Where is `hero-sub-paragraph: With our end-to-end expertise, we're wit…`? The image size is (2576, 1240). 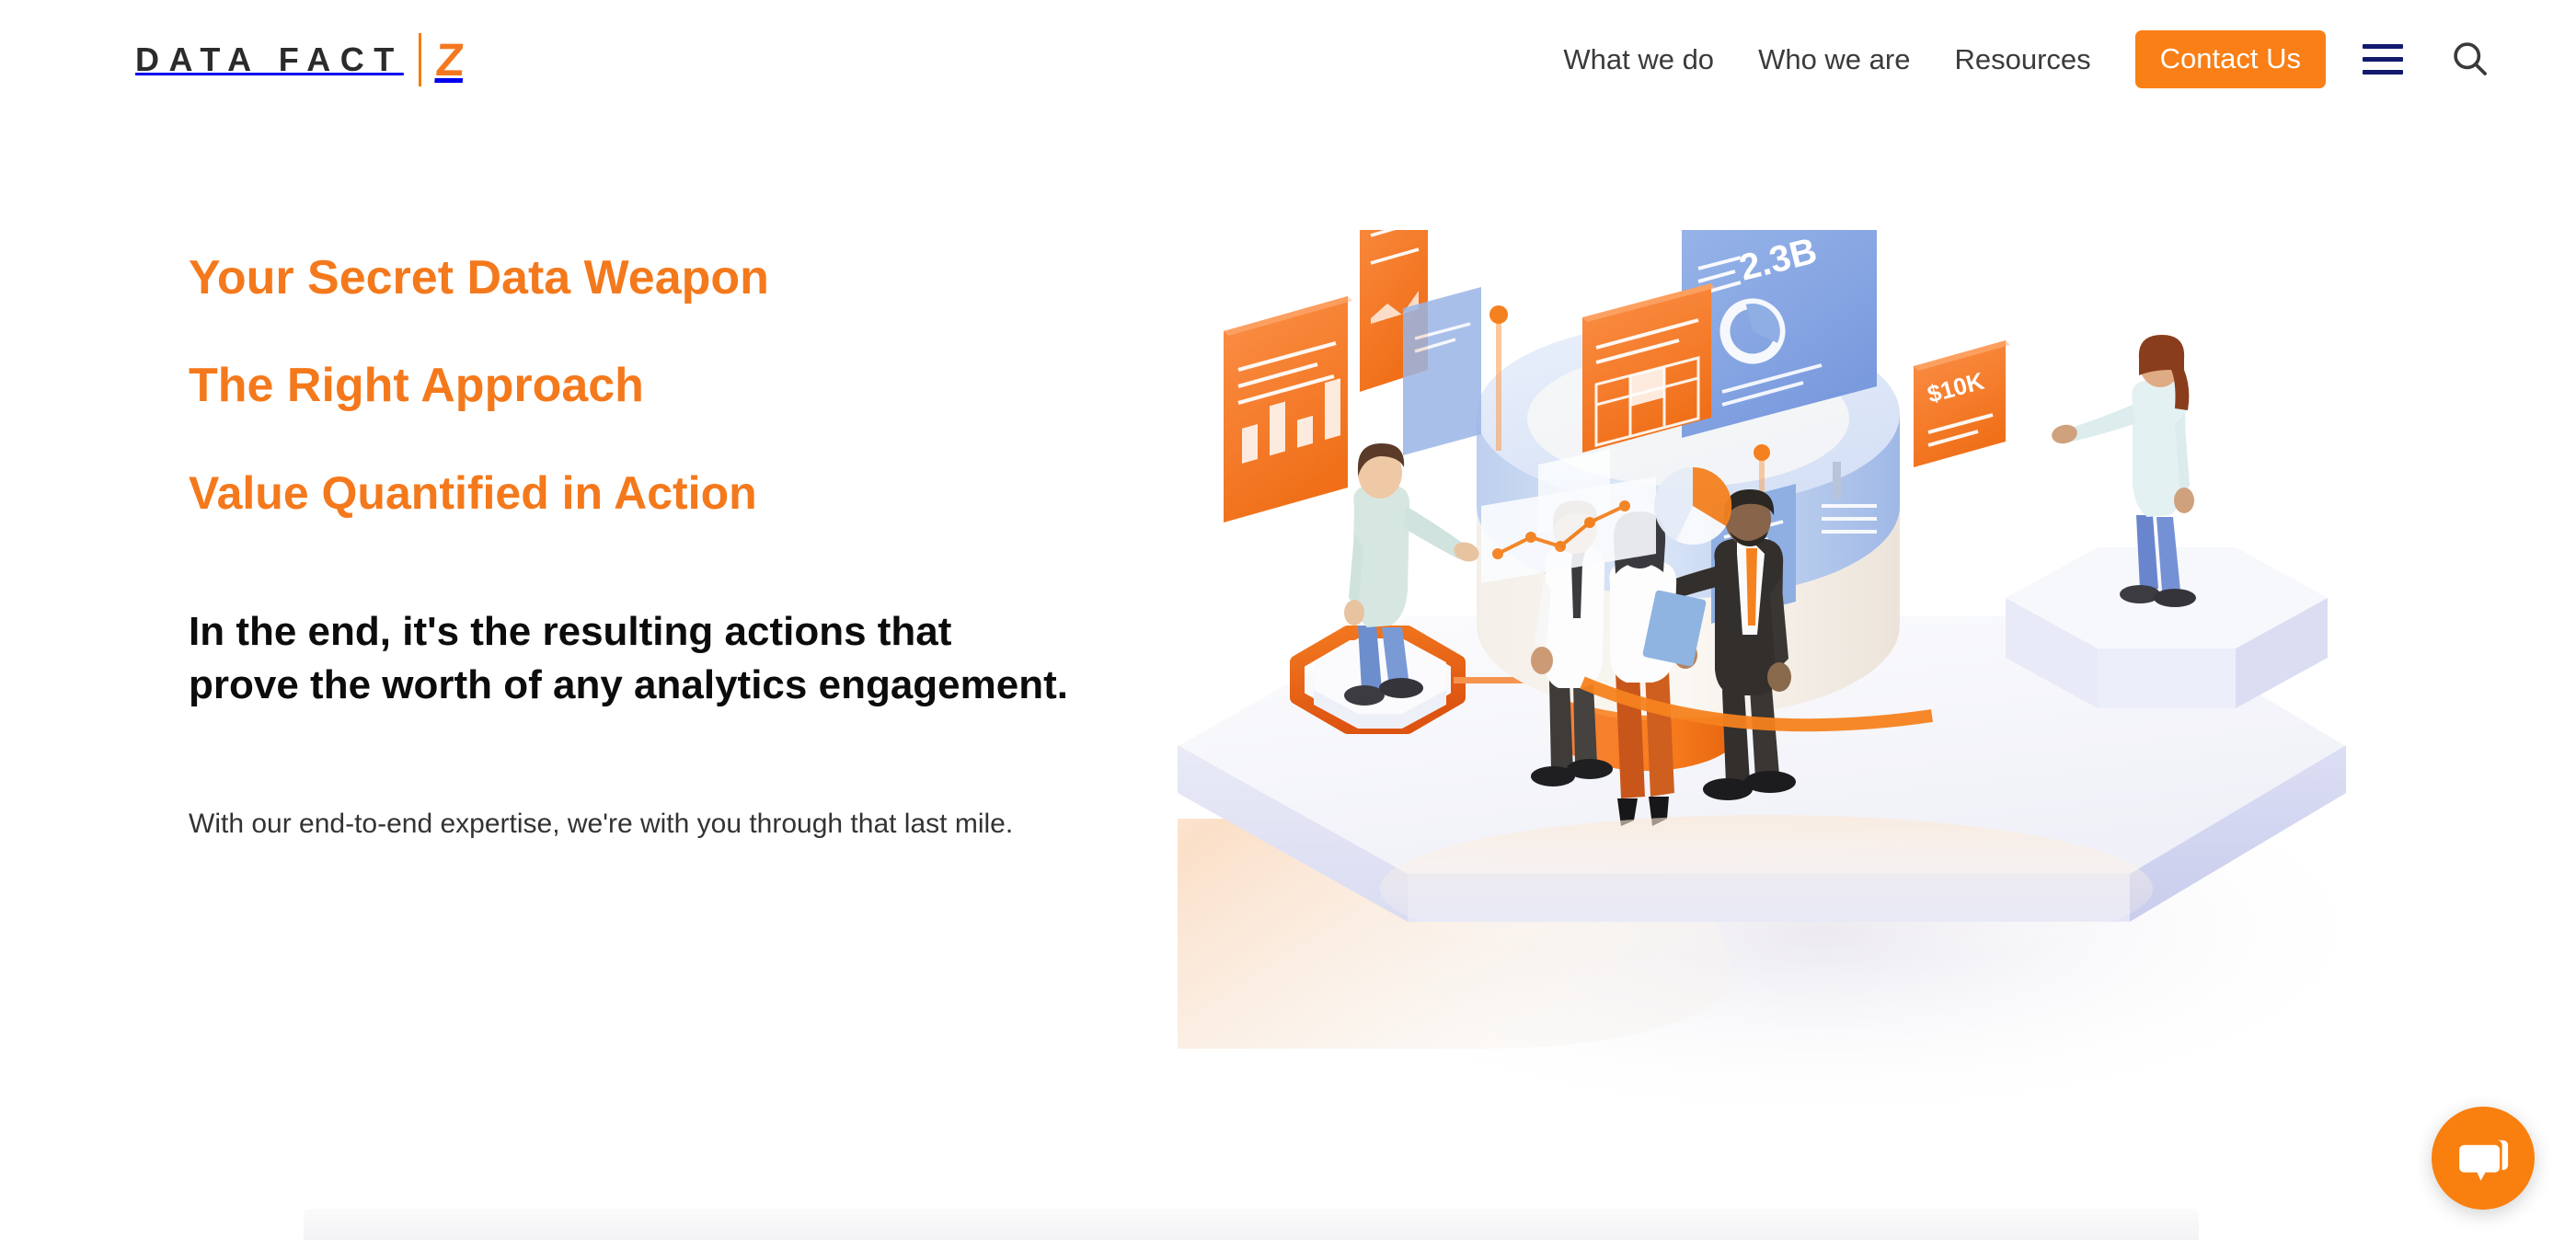 hero-sub-paragraph: With our end-to-end expertise, we're wit… is located at coordinates (601, 823).